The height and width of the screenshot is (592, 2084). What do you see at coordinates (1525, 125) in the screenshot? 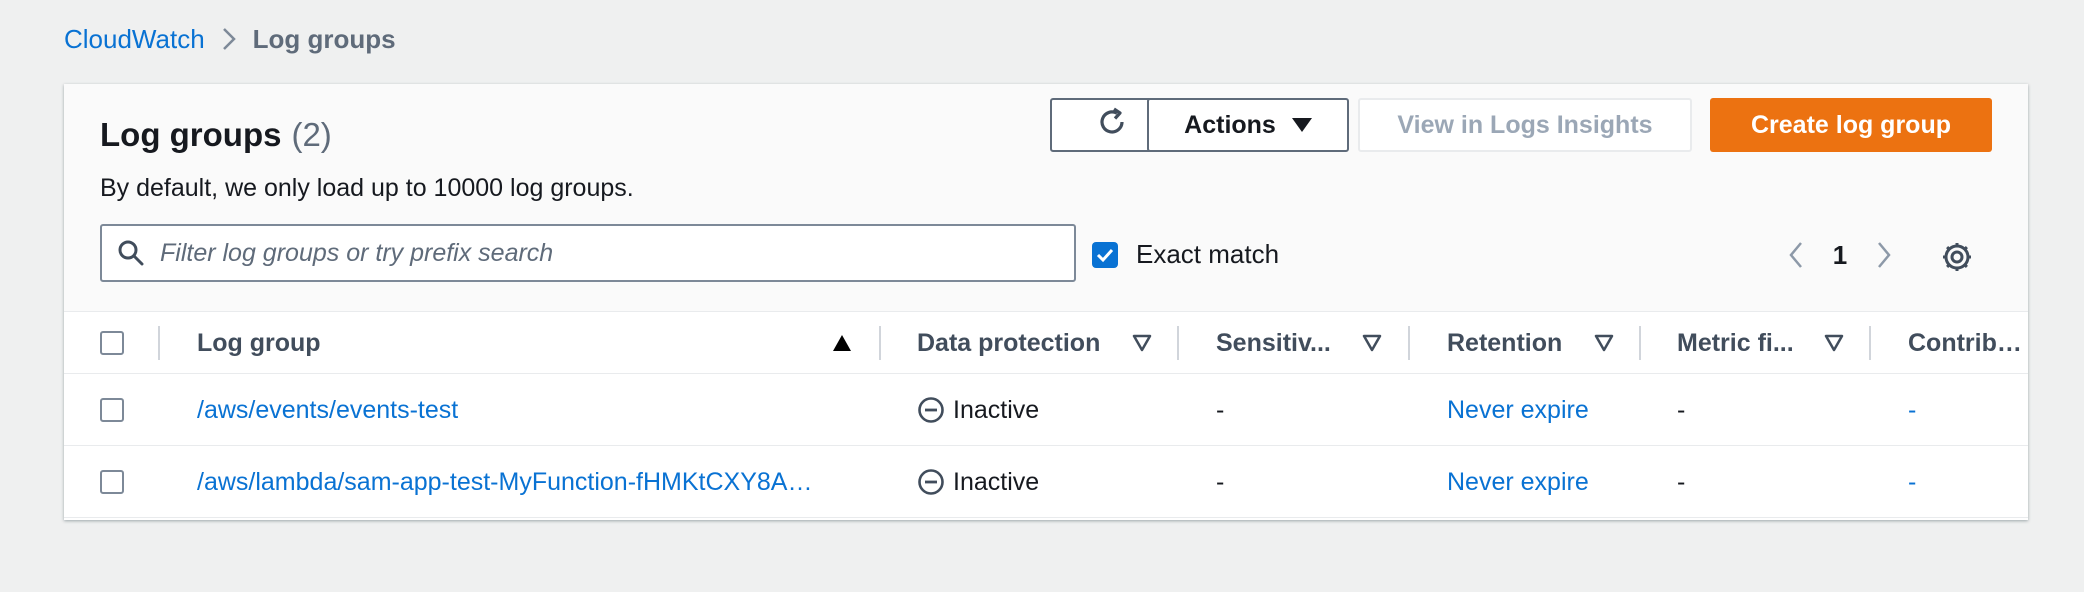
I see `view-in-logs-insights-button: View in Logs Insights` at bounding box center [1525, 125].